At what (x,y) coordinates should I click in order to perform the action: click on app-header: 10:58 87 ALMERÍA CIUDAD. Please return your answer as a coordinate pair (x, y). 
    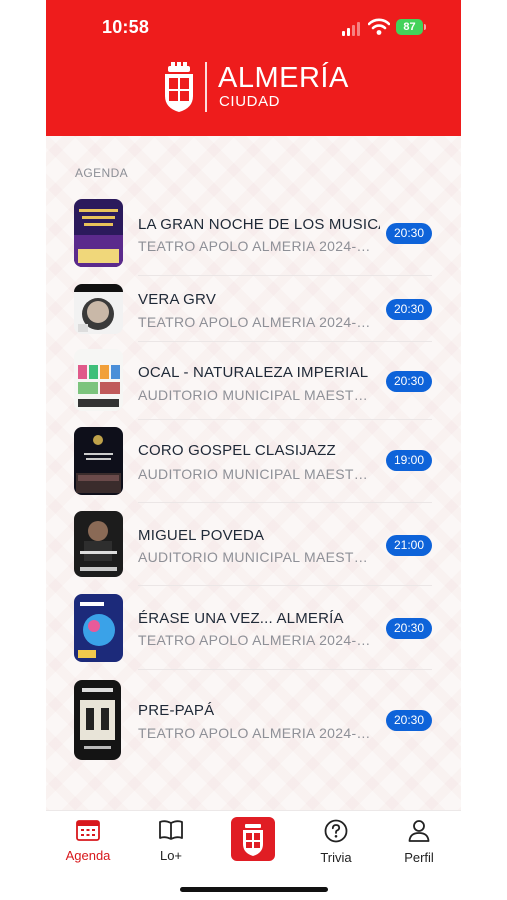
    Looking at the image, I should click on (253, 68).